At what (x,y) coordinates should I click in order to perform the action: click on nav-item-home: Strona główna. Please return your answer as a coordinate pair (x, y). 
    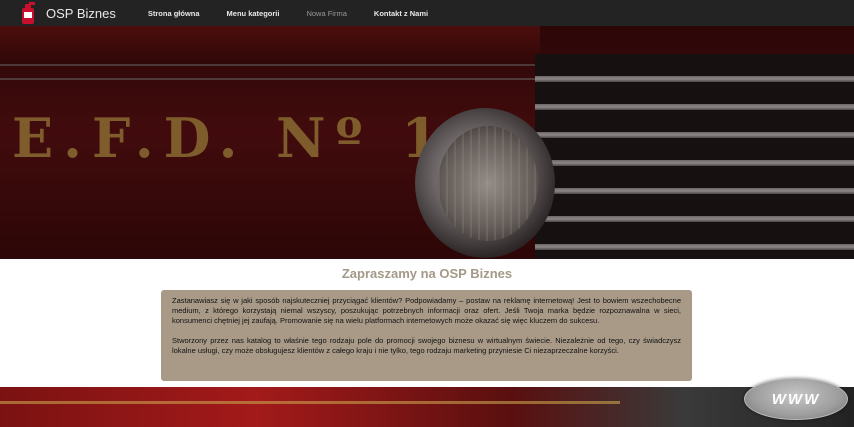
    Looking at the image, I should click on (174, 13).